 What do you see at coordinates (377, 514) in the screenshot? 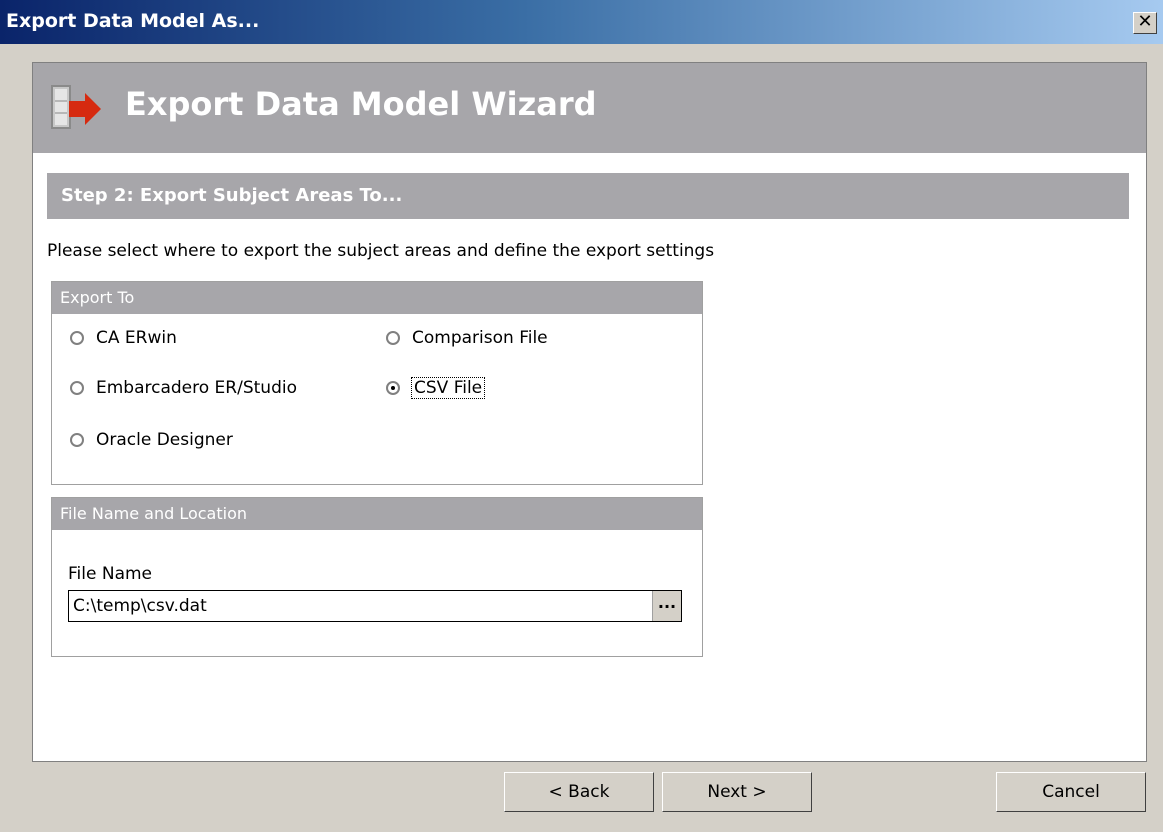
I see `file-location-heading: File Name and Location` at bounding box center [377, 514].